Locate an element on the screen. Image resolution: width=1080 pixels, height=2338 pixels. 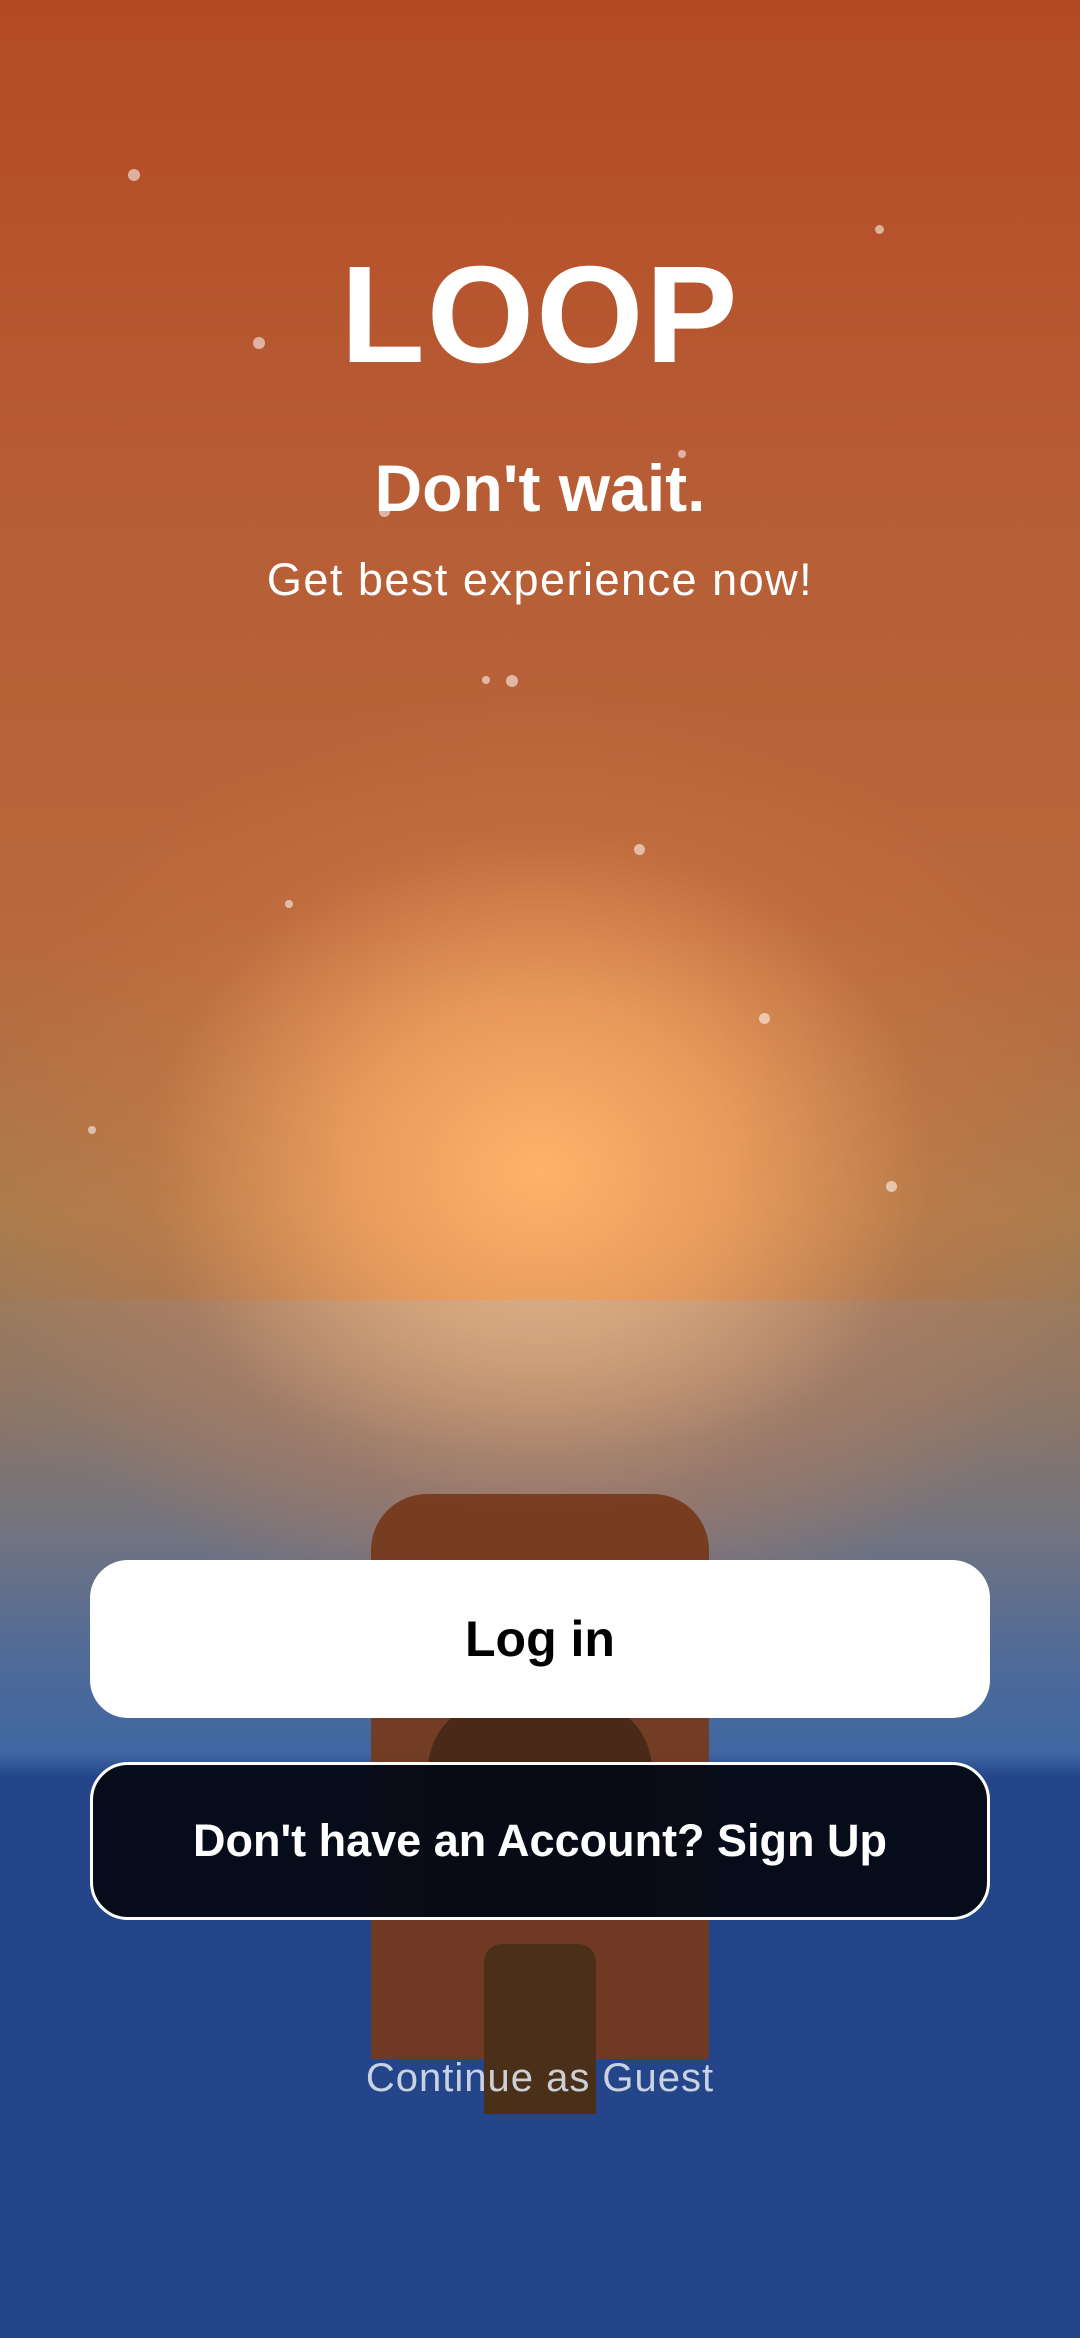
subheadline: Get best experience now! is located at coordinates (540, 579).